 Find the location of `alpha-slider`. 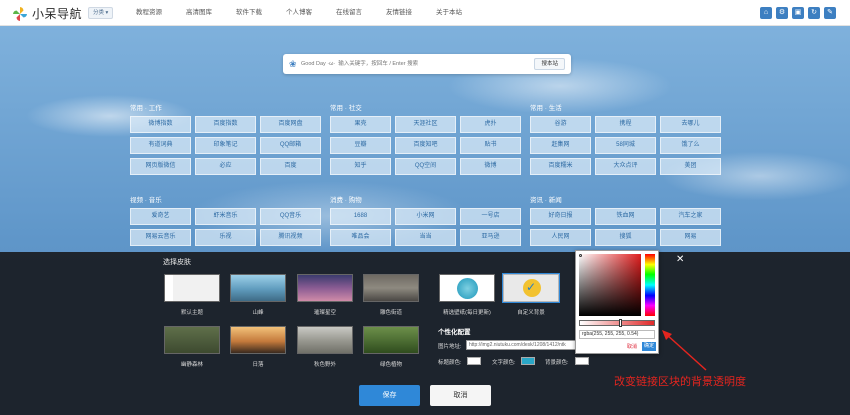

alpha-slider is located at coordinates (617, 323).